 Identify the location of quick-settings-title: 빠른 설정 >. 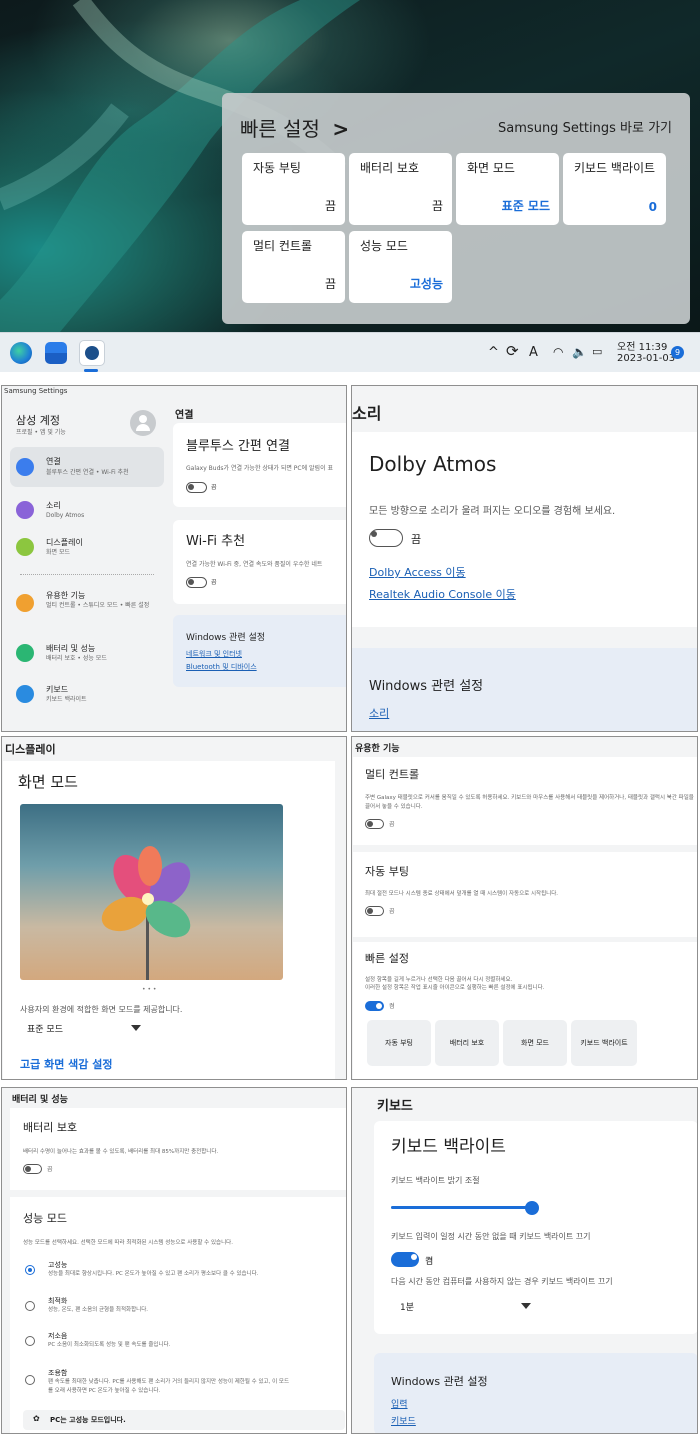
(294, 127).